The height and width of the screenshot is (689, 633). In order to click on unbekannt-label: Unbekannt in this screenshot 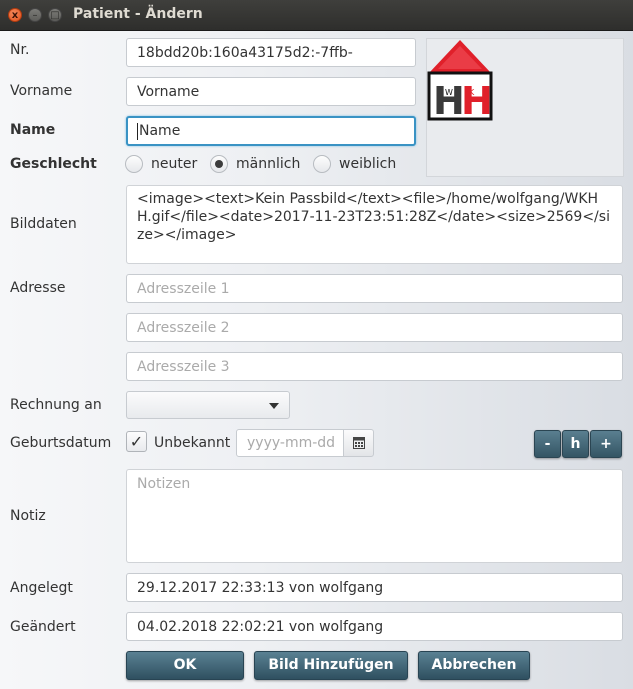, I will do `click(192, 443)`.